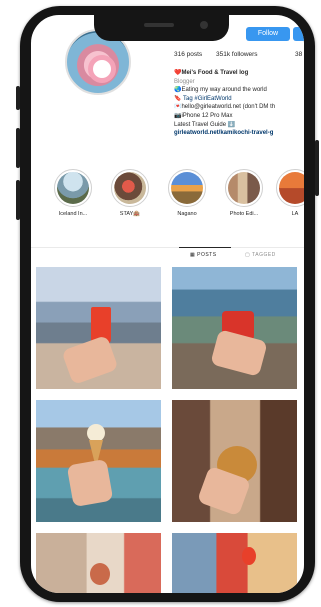 The height and width of the screenshot is (607, 321). What do you see at coordinates (130, 214) in the screenshot?
I see `highlight-label: STAY🏨` at bounding box center [130, 214].